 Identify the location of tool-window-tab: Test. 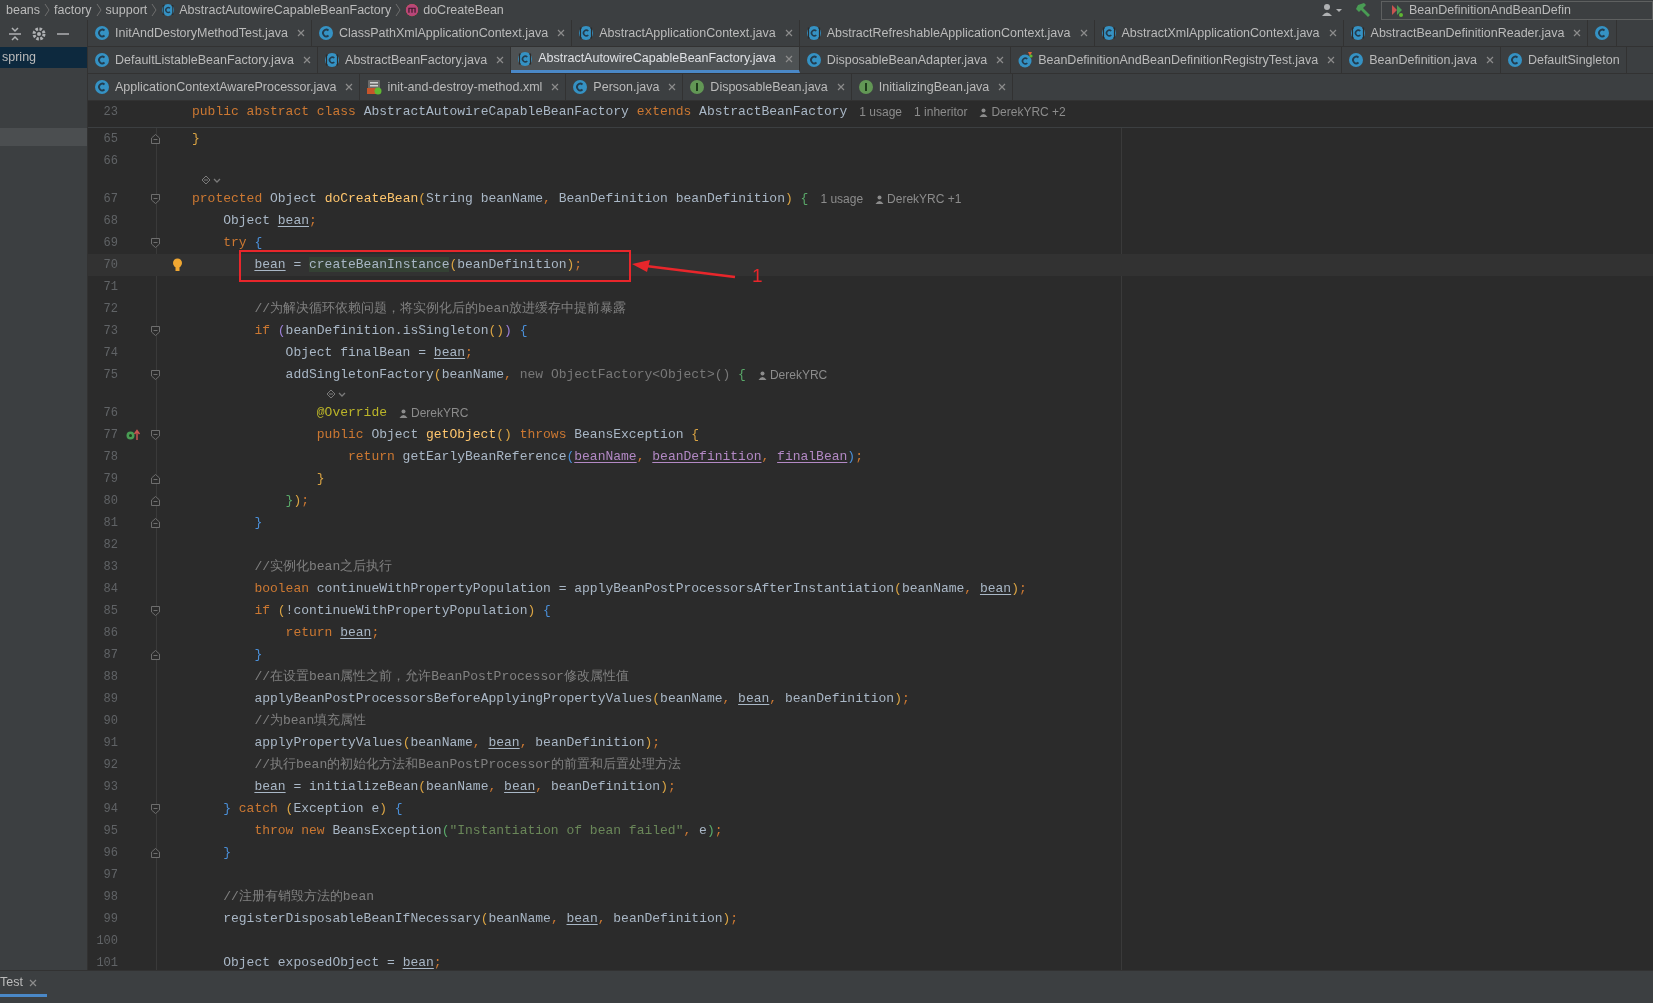
(23, 984).